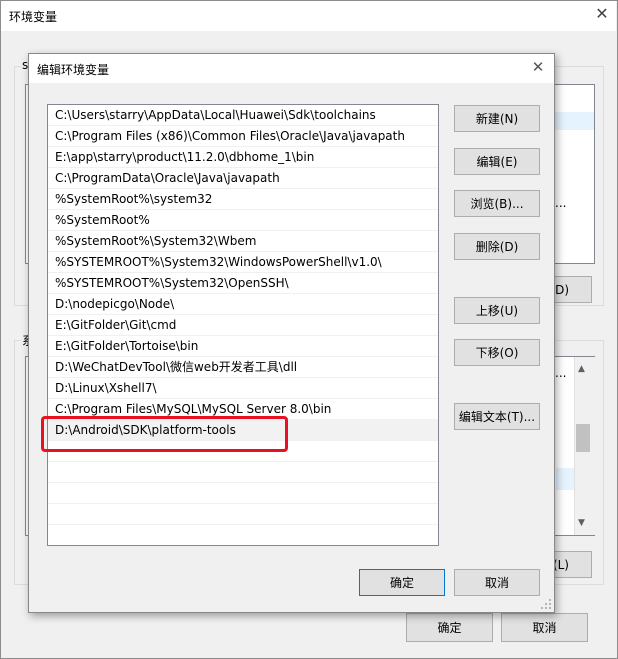 This screenshot has width=618, height=659. I want to click on edit-env-var-title: 编辑环境变量, so click(73, 70).